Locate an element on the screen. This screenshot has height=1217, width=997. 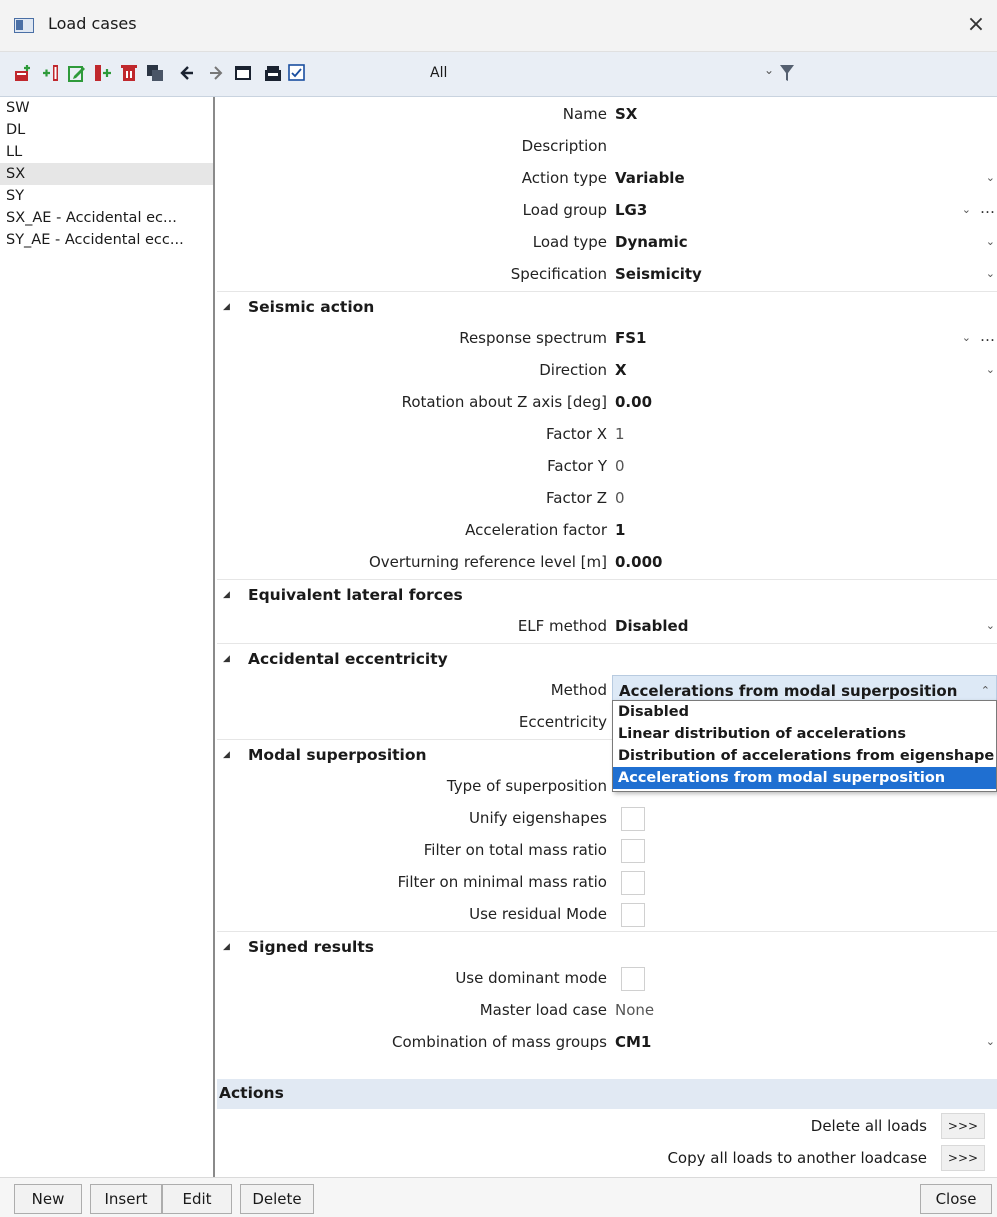
section-accidental-eccentricity: ◢ Accidental eccentricity is located at coordinates (607, 659).